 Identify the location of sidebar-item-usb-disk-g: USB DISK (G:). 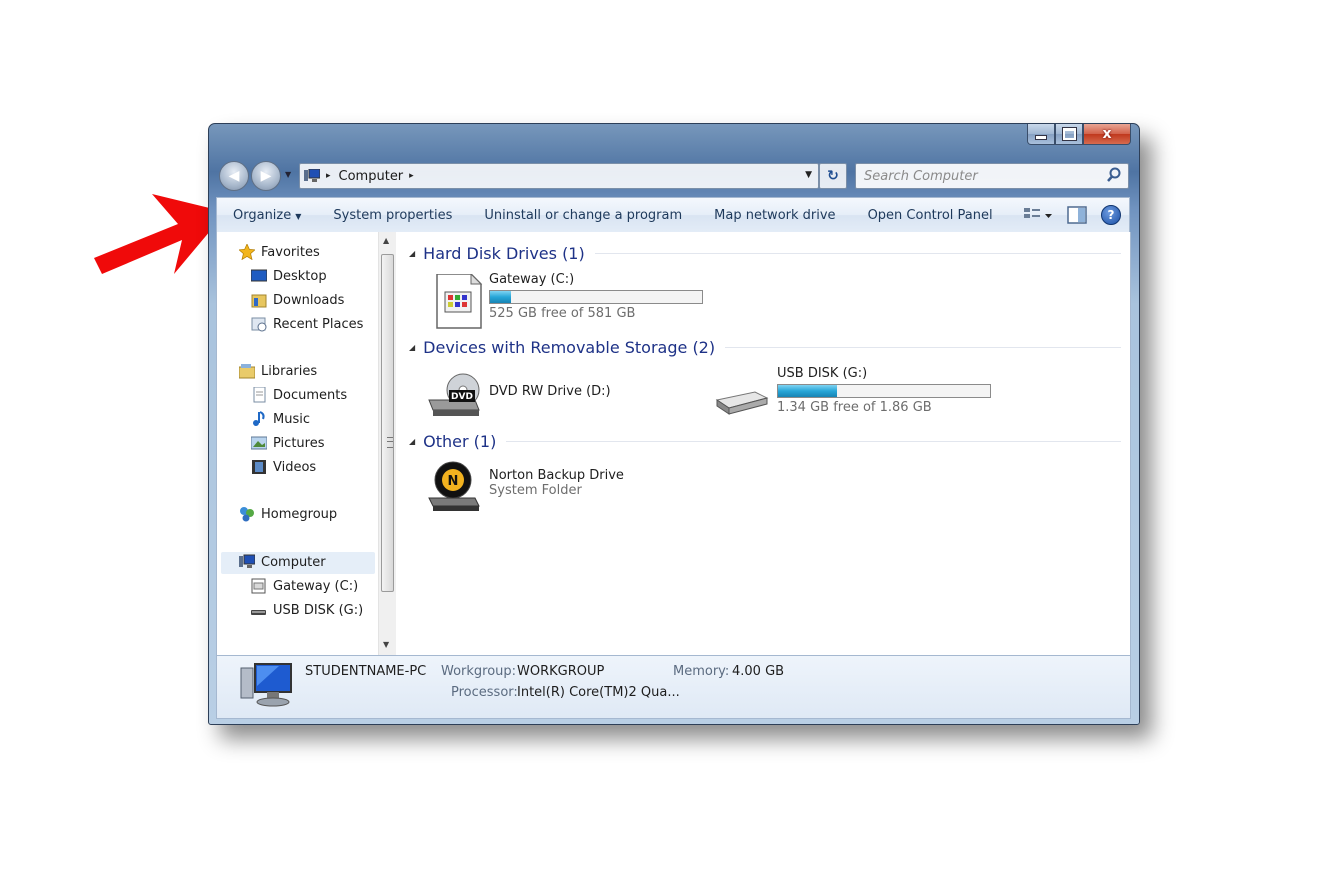
(307, 610).